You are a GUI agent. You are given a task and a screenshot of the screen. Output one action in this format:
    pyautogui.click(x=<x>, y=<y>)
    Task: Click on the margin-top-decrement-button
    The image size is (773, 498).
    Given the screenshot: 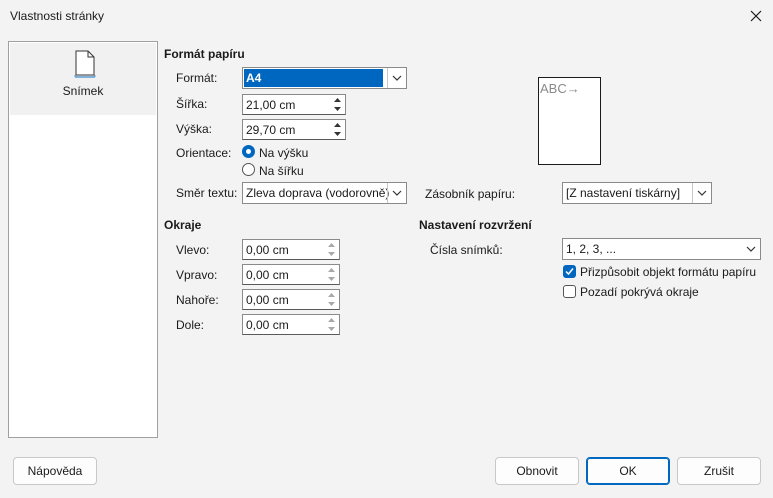 What is the action you would take?
    pyautogui.click(x=331, y=304)
    